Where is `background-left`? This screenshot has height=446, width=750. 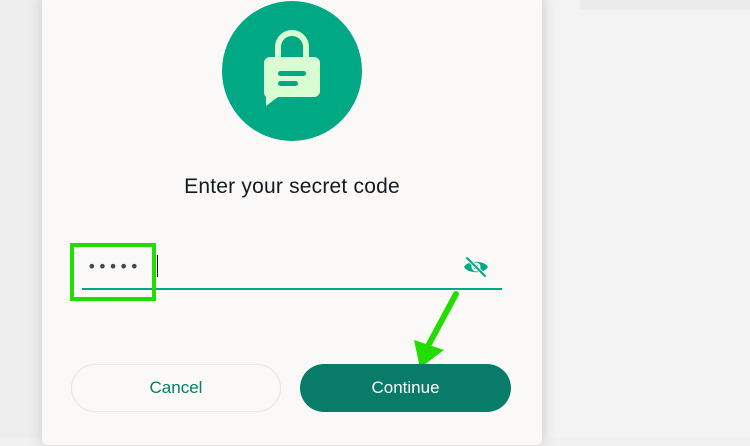 background-left is located at coordinates (20, 219).